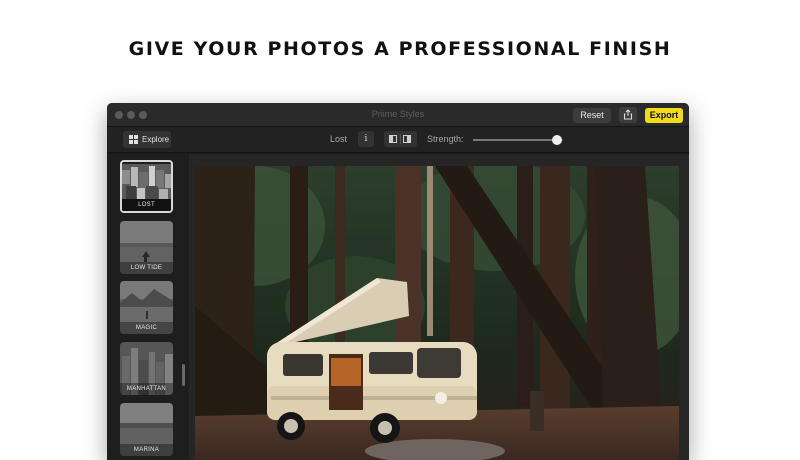  What do you see at coordinates (592, 115) in the screenshot?
I see `reset-button: Reset` at bounding box center [592, 115].